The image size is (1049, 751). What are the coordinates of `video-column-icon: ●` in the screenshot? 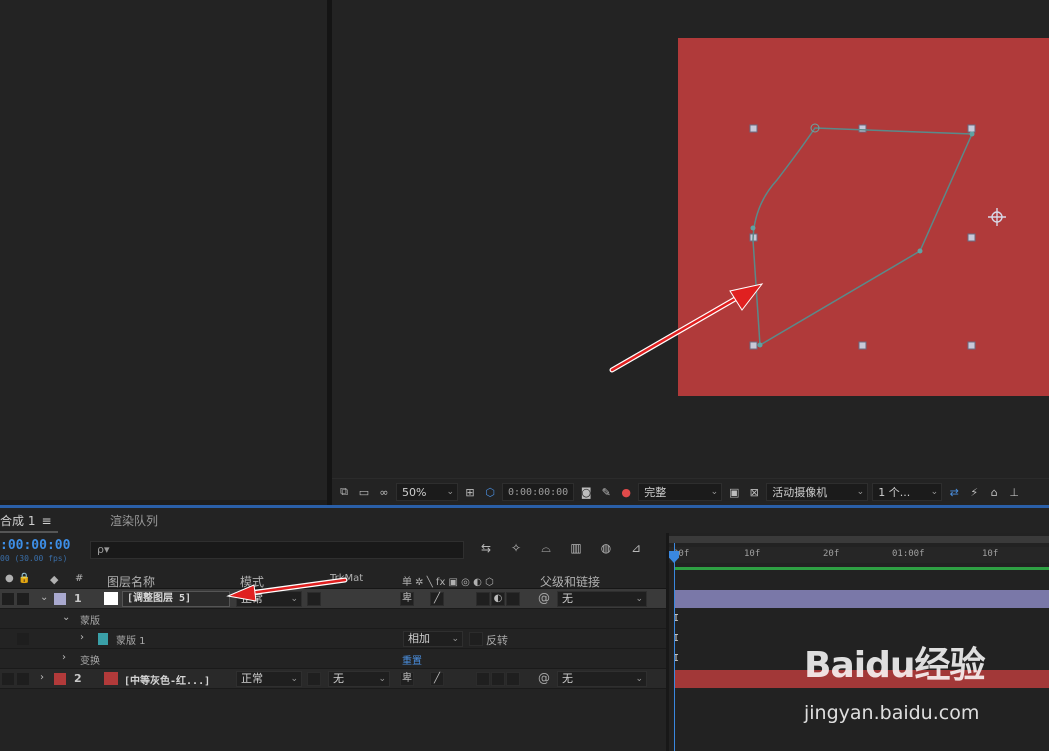 It's located at (9, 578).